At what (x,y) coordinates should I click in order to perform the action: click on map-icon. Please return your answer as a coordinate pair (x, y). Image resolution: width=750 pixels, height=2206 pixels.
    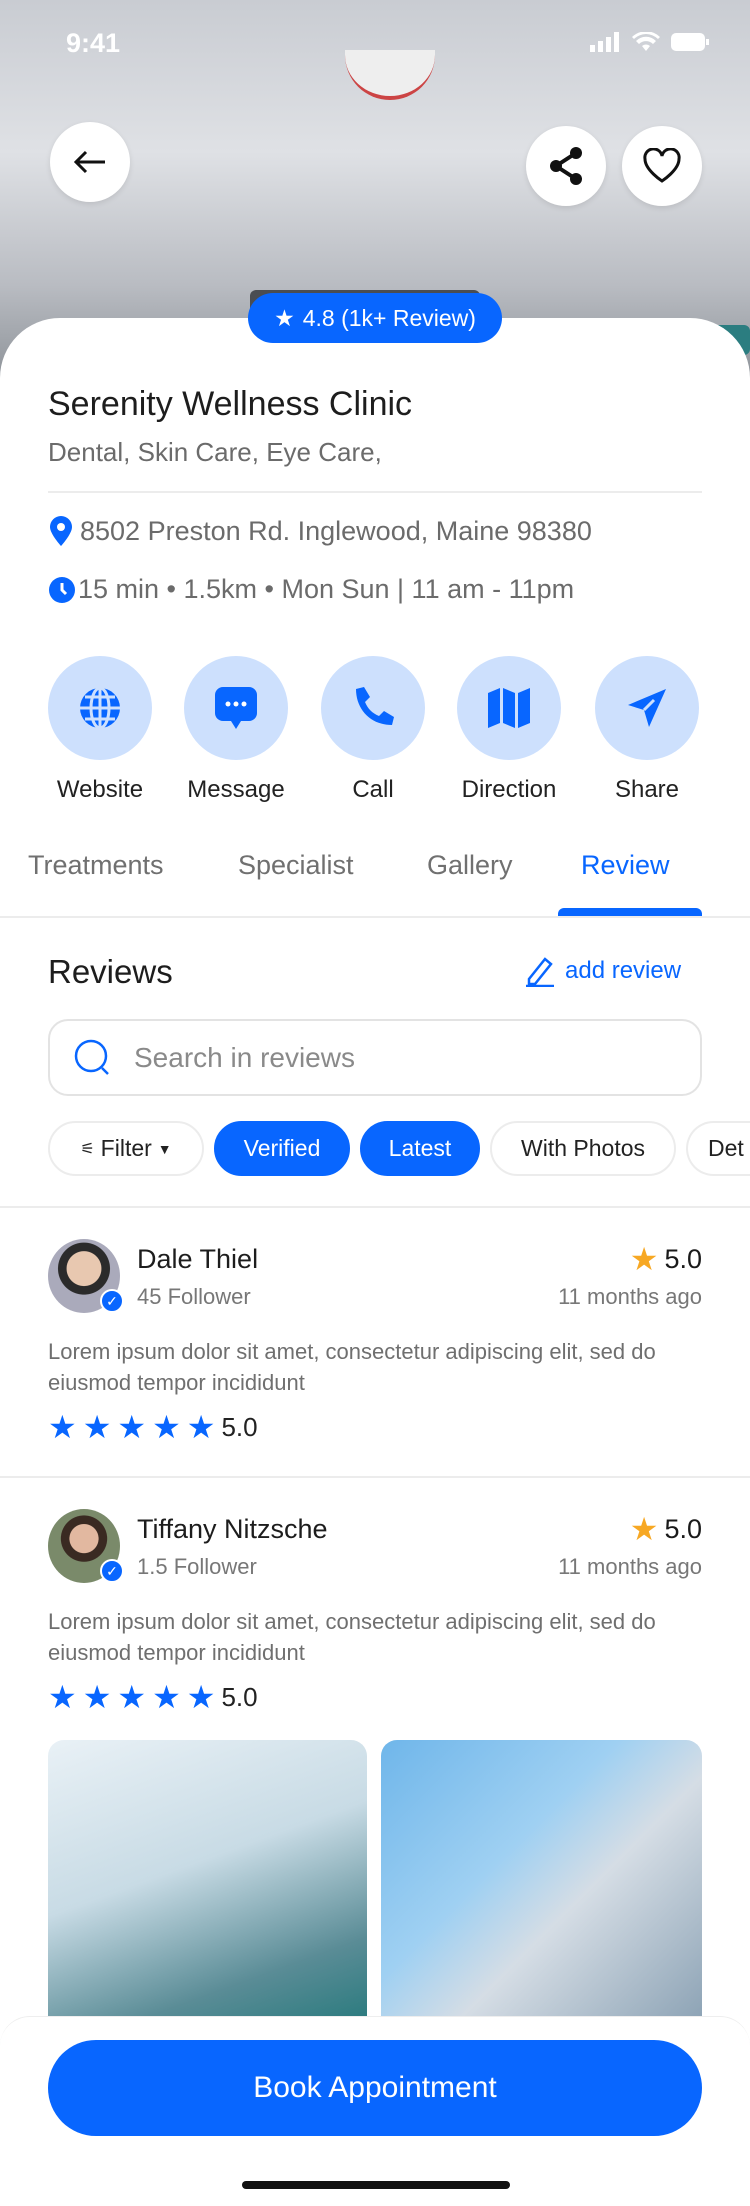
    Looking at the image, I should click on (509, 708).